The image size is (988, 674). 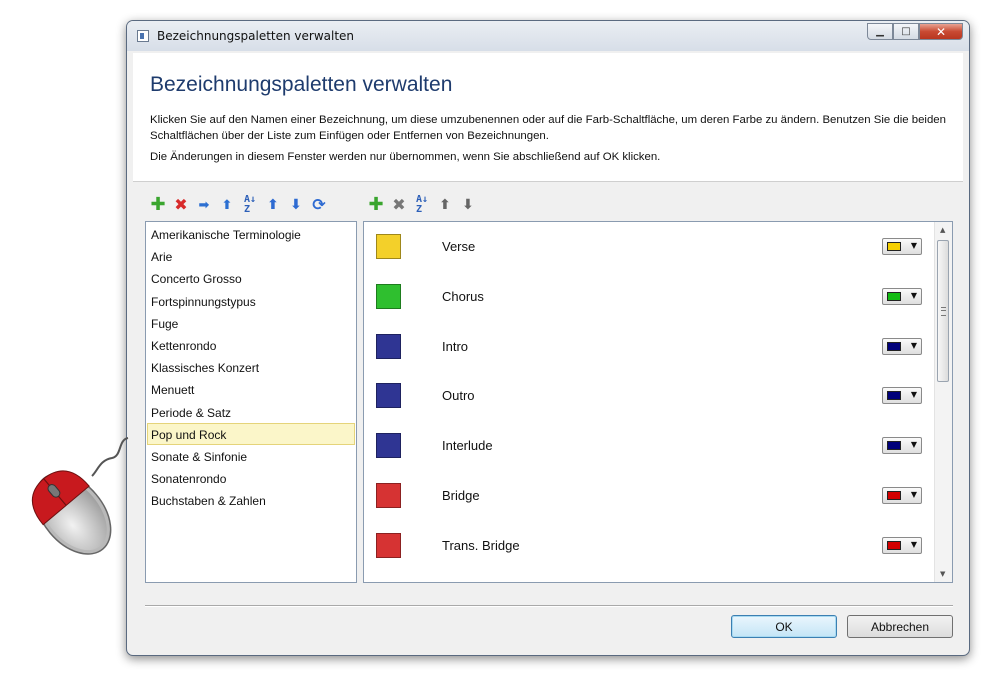 What do you see at coordinates (251, 500) in the screenshot?
I see `palette-list-item: Buchstaben & Zahlen` at bounding box center [251, 500].